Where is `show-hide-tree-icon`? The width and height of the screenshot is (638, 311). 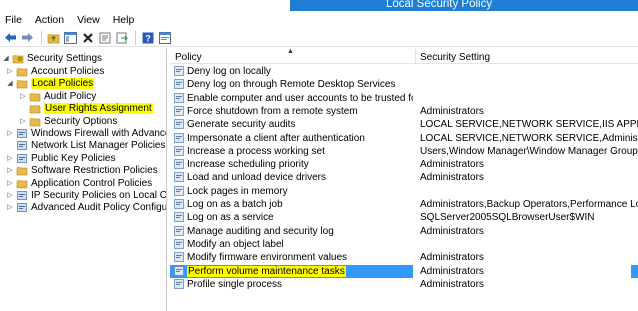
show-hide-tree-icon is located at coordinates (70, 37).